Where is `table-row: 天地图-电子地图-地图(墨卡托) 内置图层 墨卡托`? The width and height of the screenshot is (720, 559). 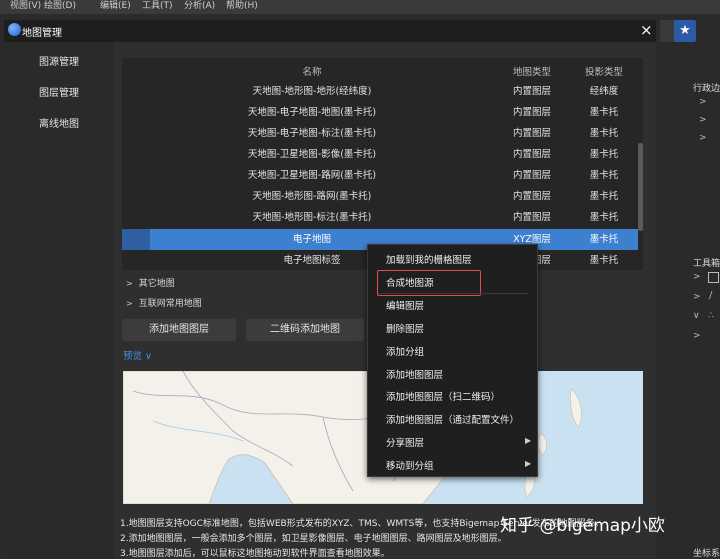 table-row: 天地图-电子地图-地图(墨卡托) 内置图层 墨卡托 is located at coordinates (380, 112).